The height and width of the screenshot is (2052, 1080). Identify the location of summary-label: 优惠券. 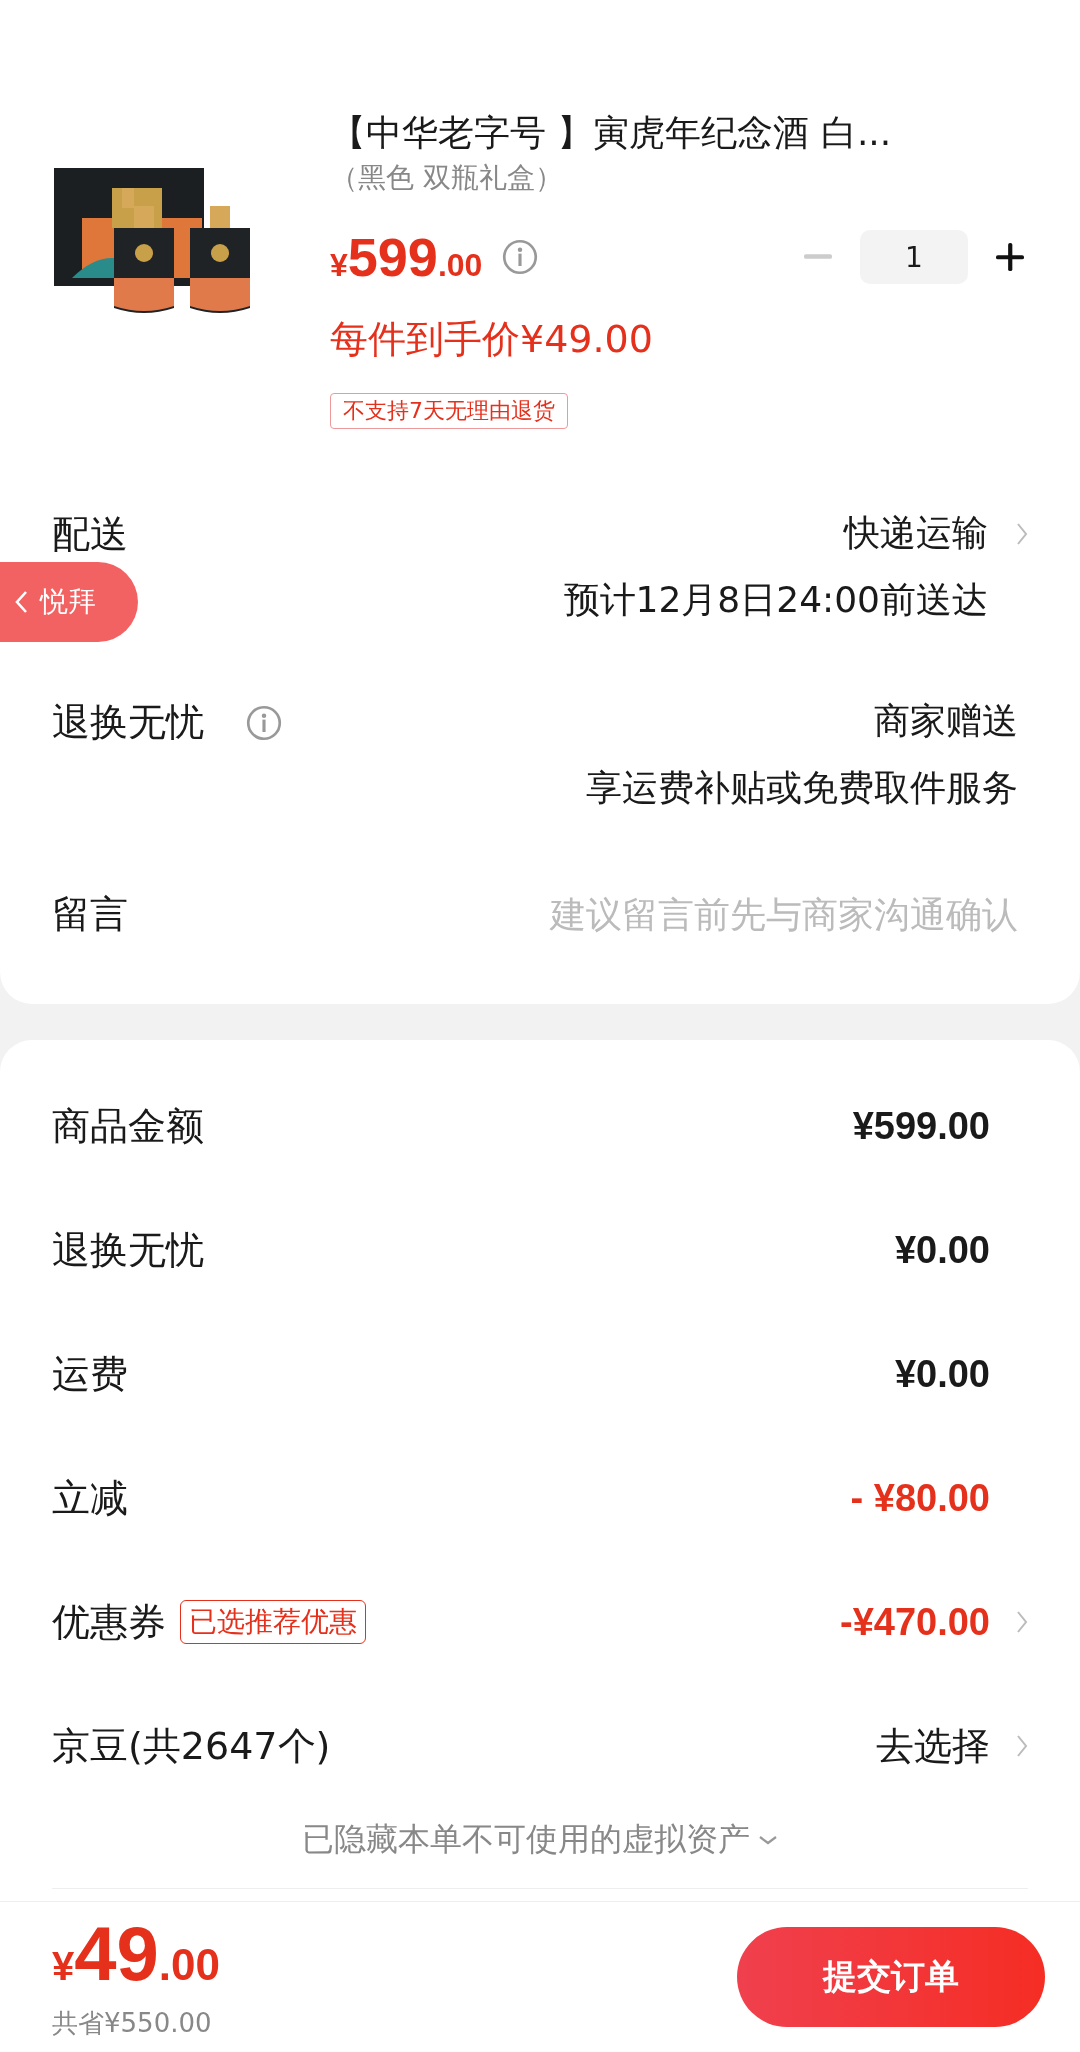
(109, 1622).